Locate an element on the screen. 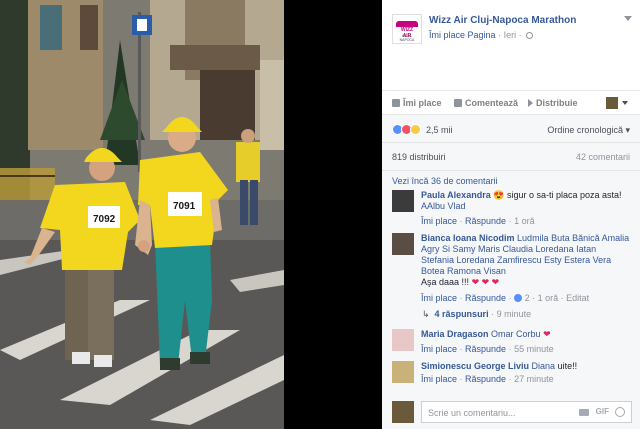 This screenshot has height=429, width=640. like-reaction-icon is located at coordinates (518, 298).